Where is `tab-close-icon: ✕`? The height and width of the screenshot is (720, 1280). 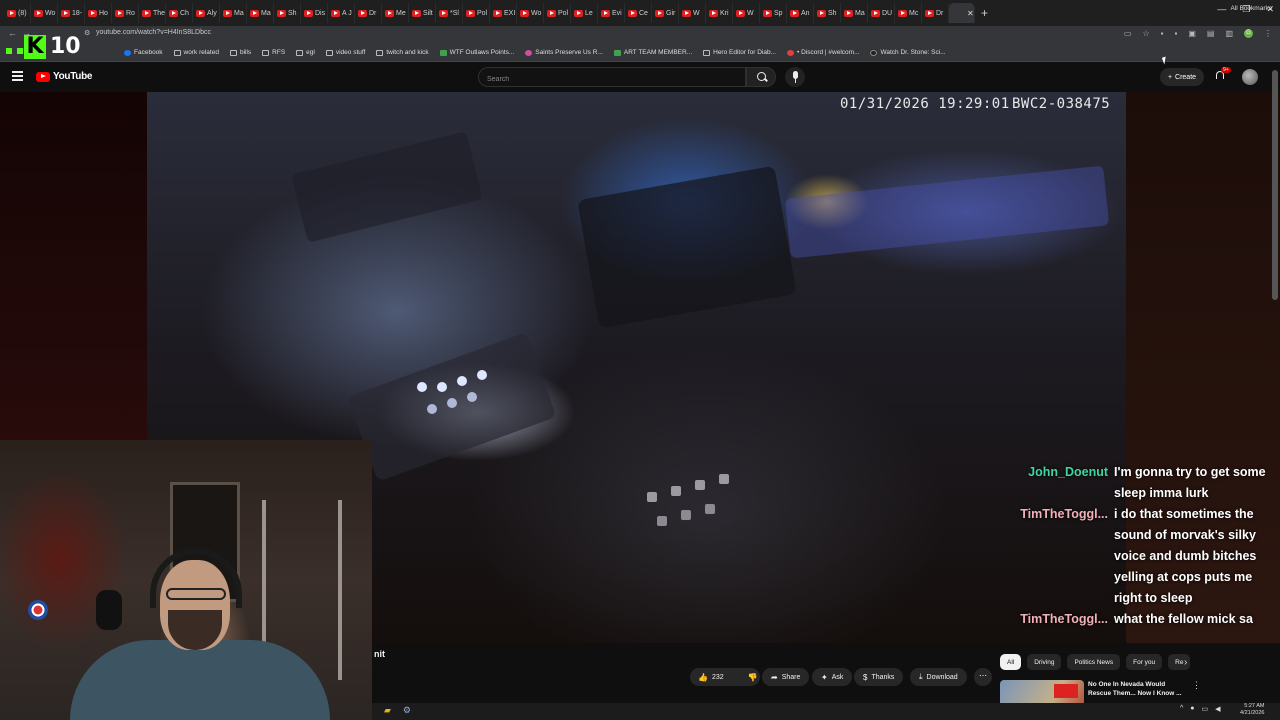 tab-close-icon: ✕ is located at coordinates (970, 13).